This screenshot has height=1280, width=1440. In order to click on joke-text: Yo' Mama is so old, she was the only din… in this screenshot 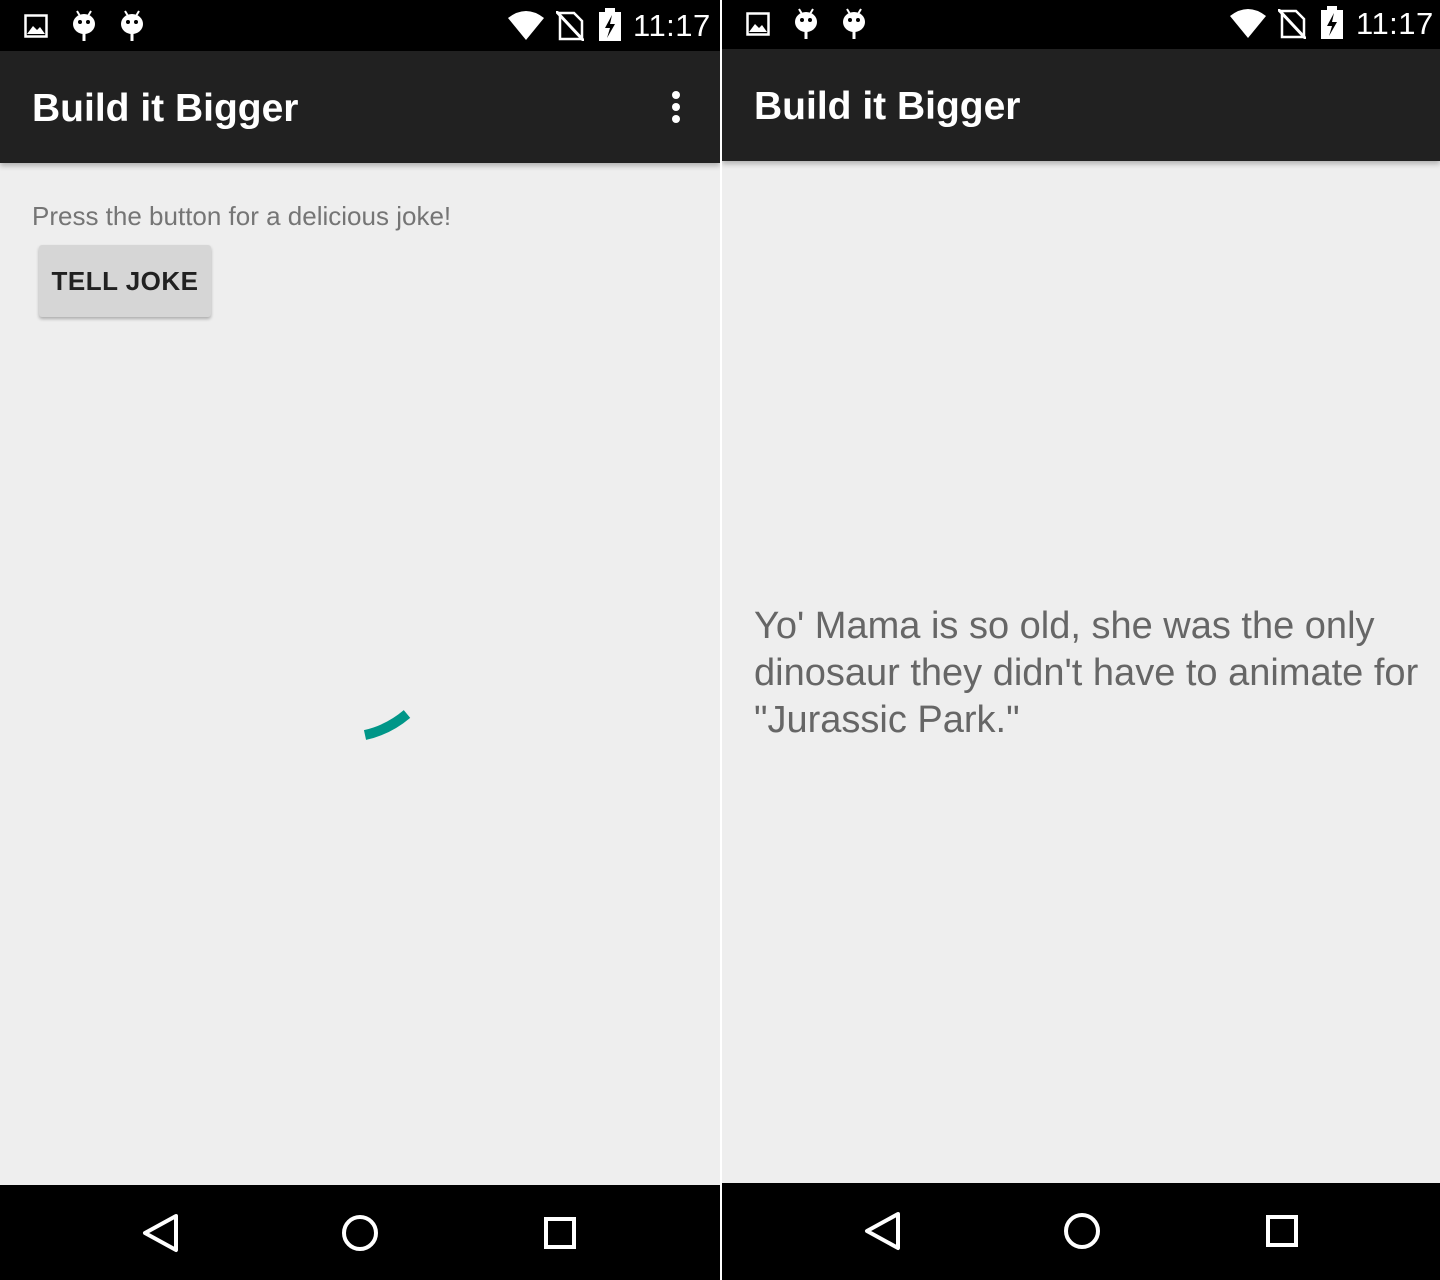, I will do `click(1086, 673)`.